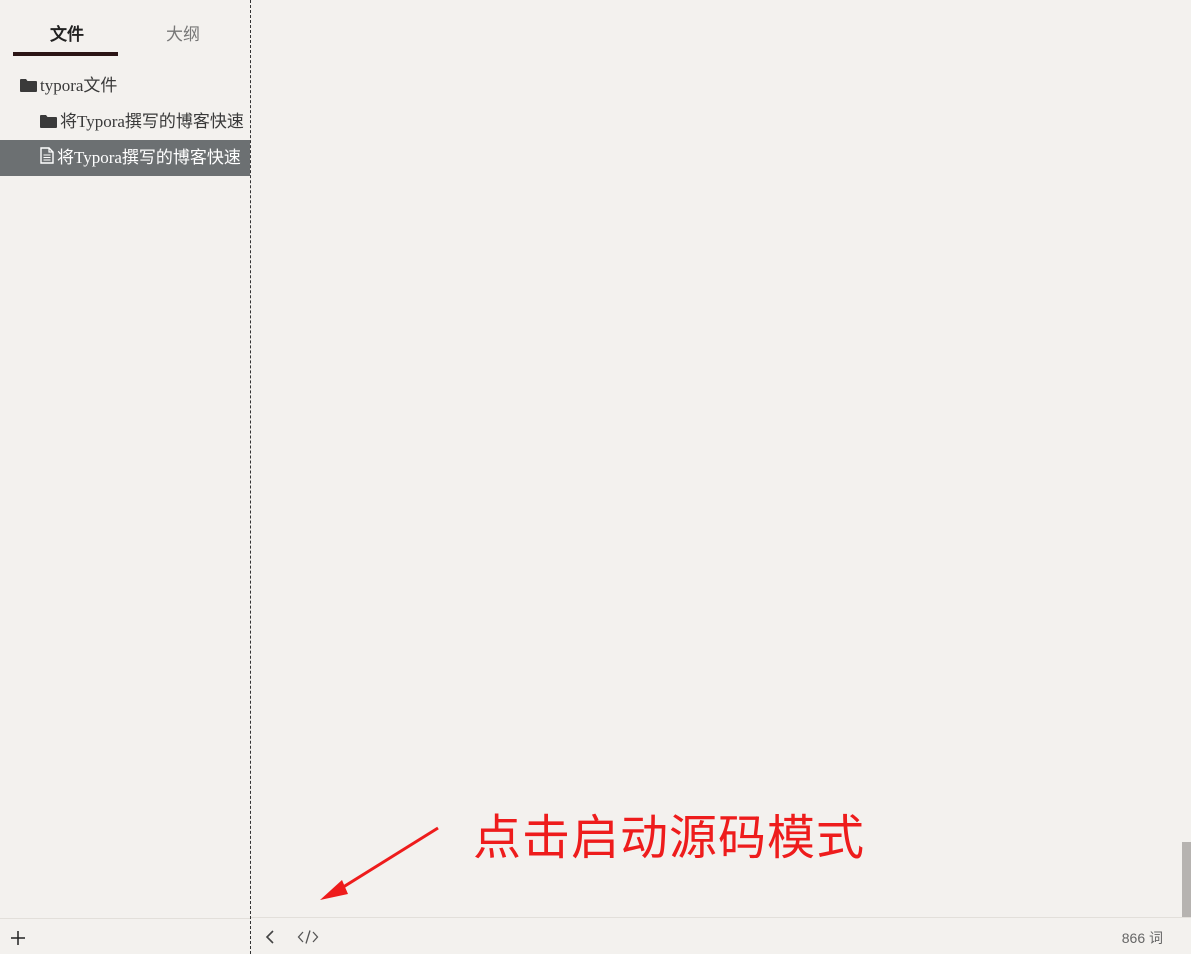 This screenshot has height=954, width=1191. I want to click on tree-item-label: typora文件, so click(79, 85).